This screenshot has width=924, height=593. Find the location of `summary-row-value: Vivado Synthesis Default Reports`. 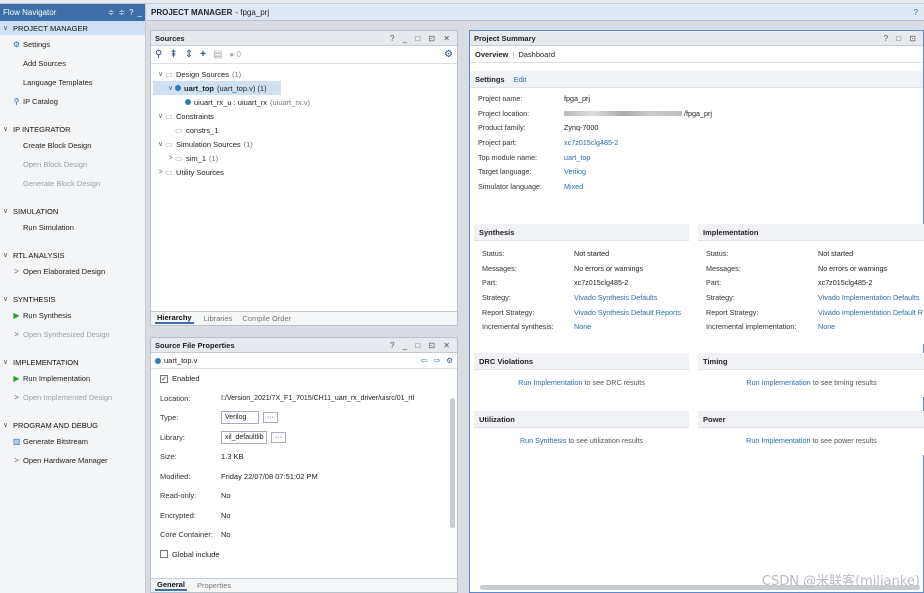

summary-row-value: Vivado Synthesis Default Reports is located at coordinates (627, 312).